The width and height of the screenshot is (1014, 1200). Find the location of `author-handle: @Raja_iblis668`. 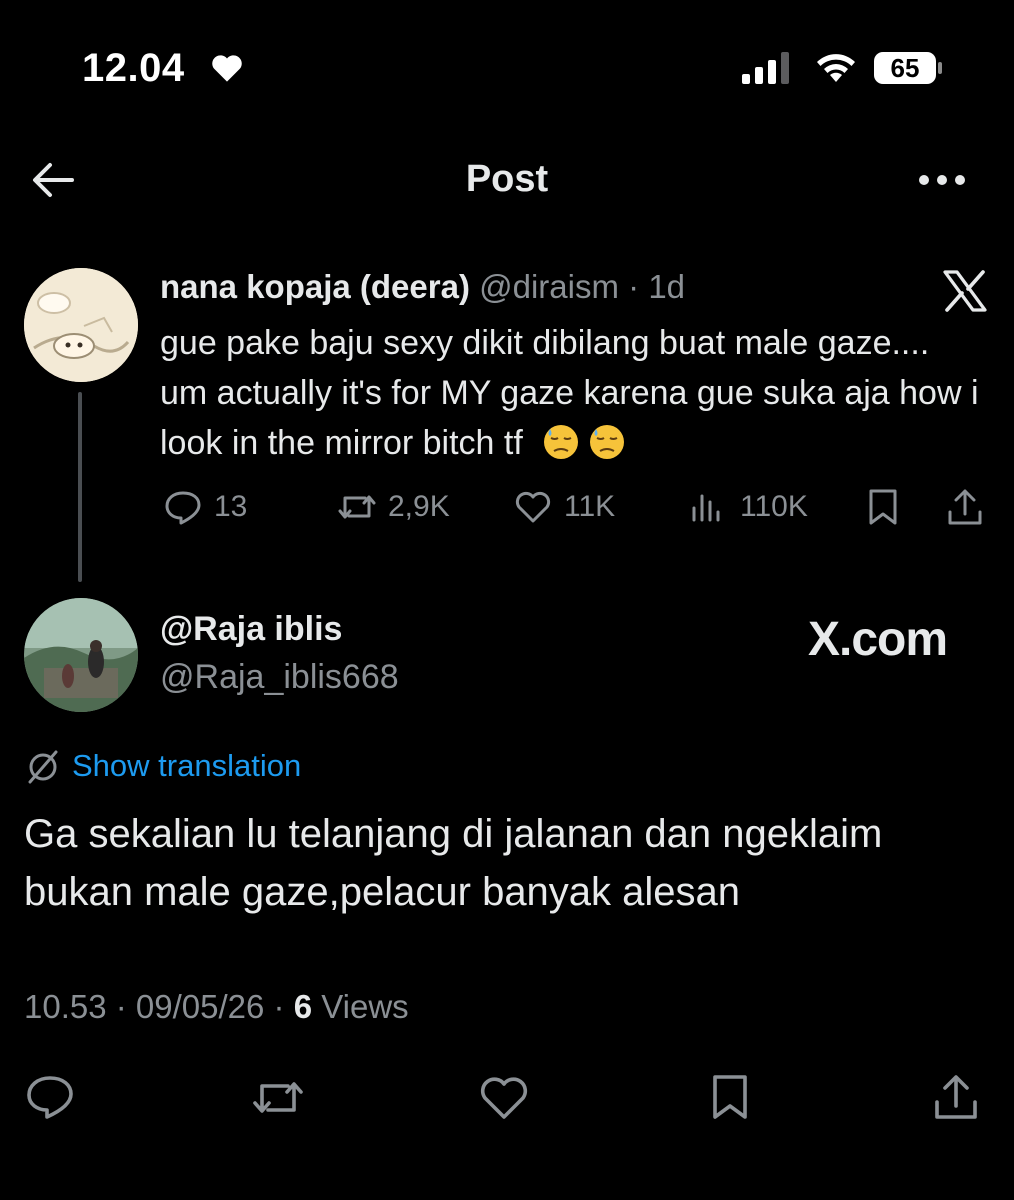

author-handle: @Raja_iblis668 is located at coordinates (279, 677).